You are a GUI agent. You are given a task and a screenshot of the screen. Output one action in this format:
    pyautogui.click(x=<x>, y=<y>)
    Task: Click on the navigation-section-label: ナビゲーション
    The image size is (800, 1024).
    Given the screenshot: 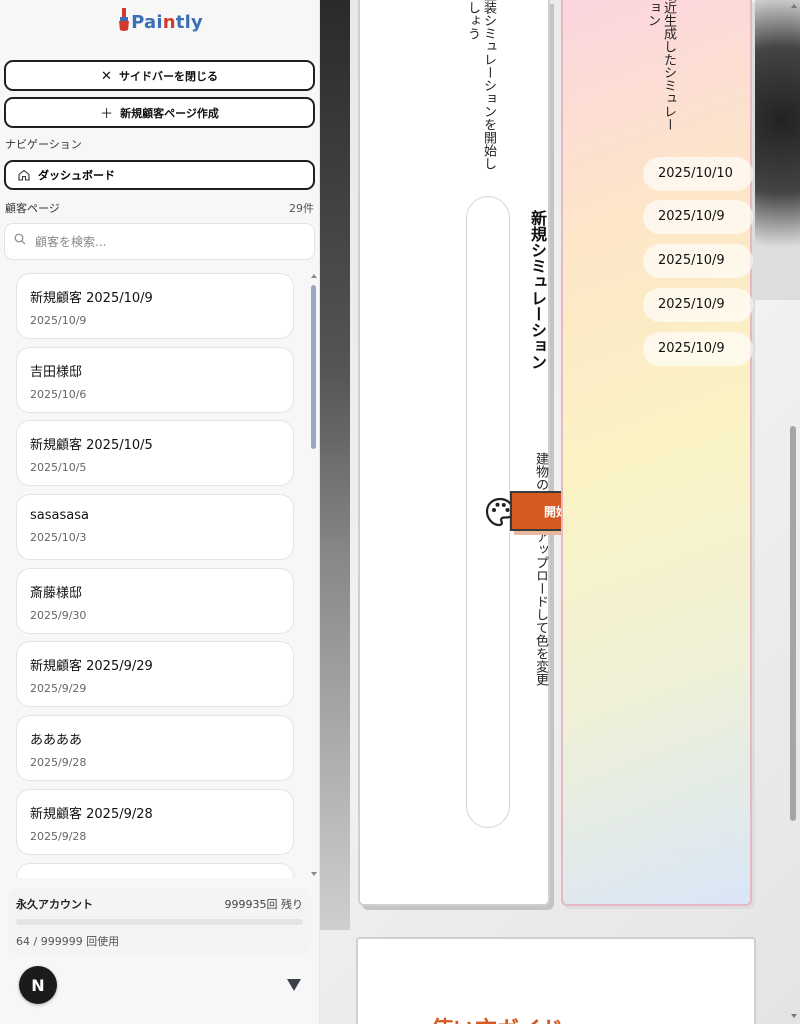 What is the action you would take?
    pyautogui.click(x=43, y=144)
    